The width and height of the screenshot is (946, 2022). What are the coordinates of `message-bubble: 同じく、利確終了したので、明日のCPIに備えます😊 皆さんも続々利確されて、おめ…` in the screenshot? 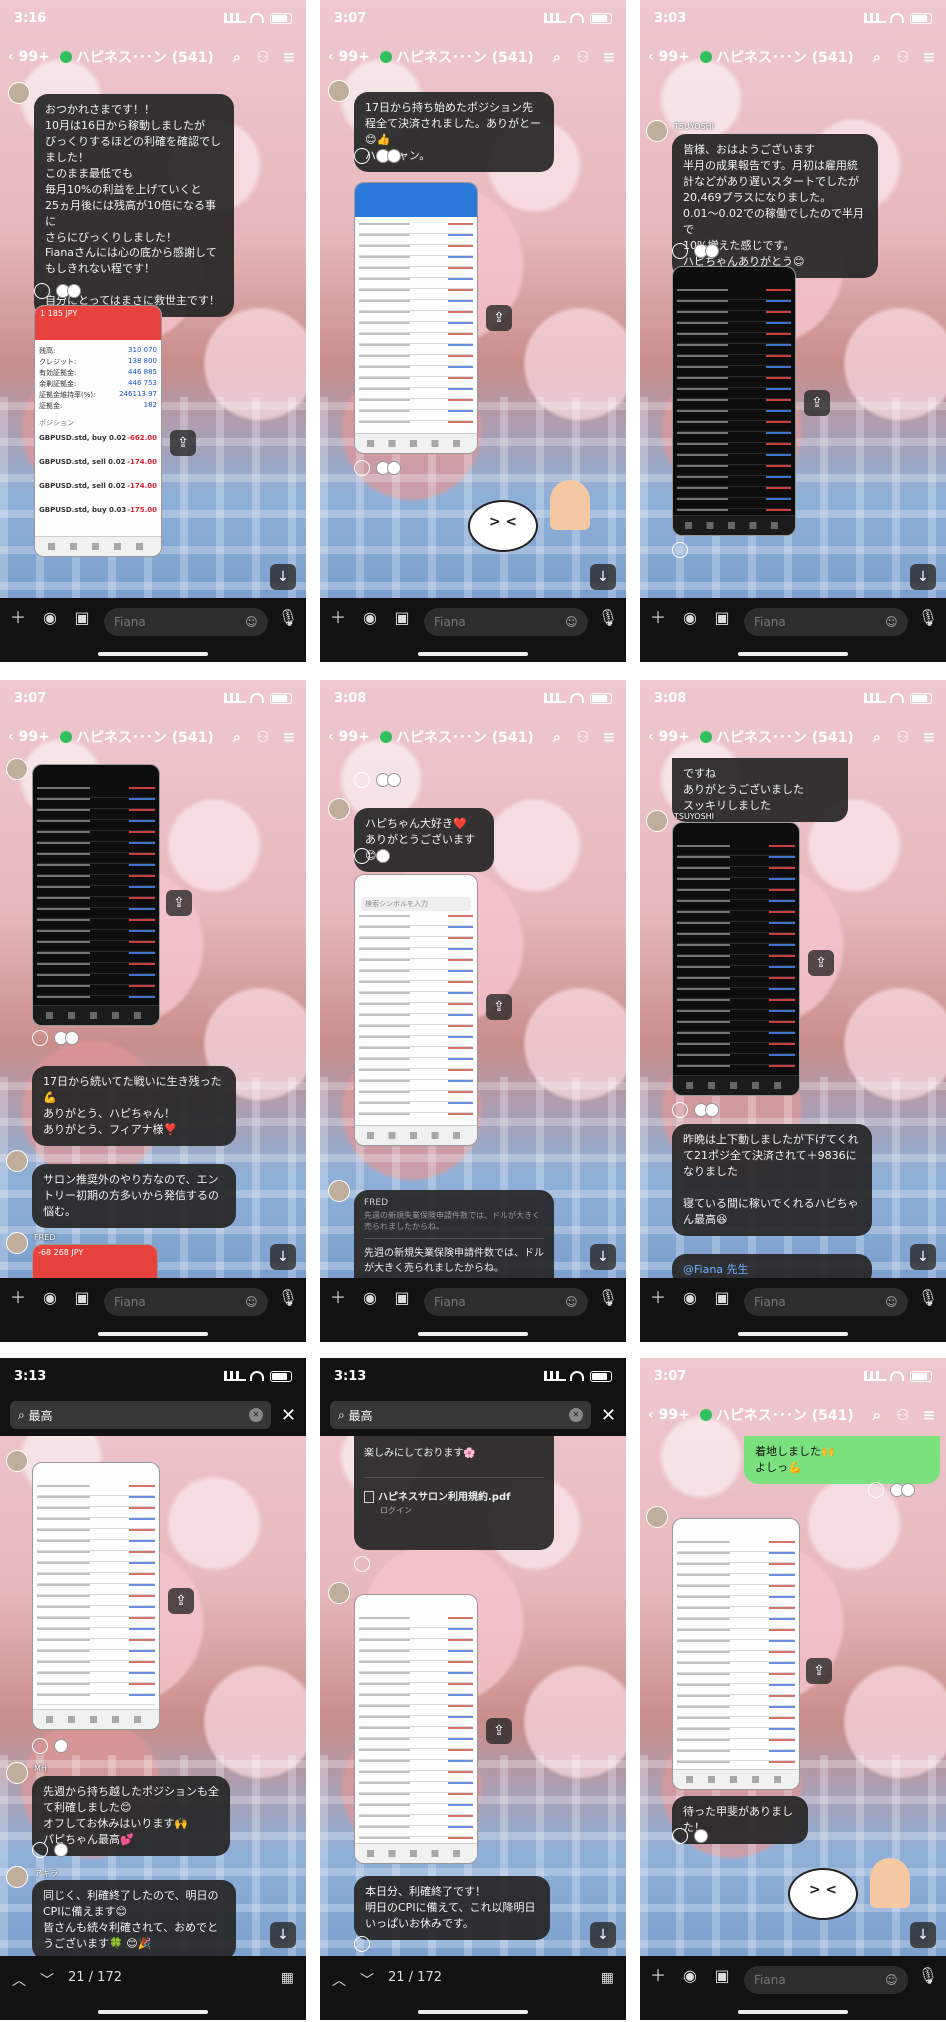 It's located at (134, 1920).